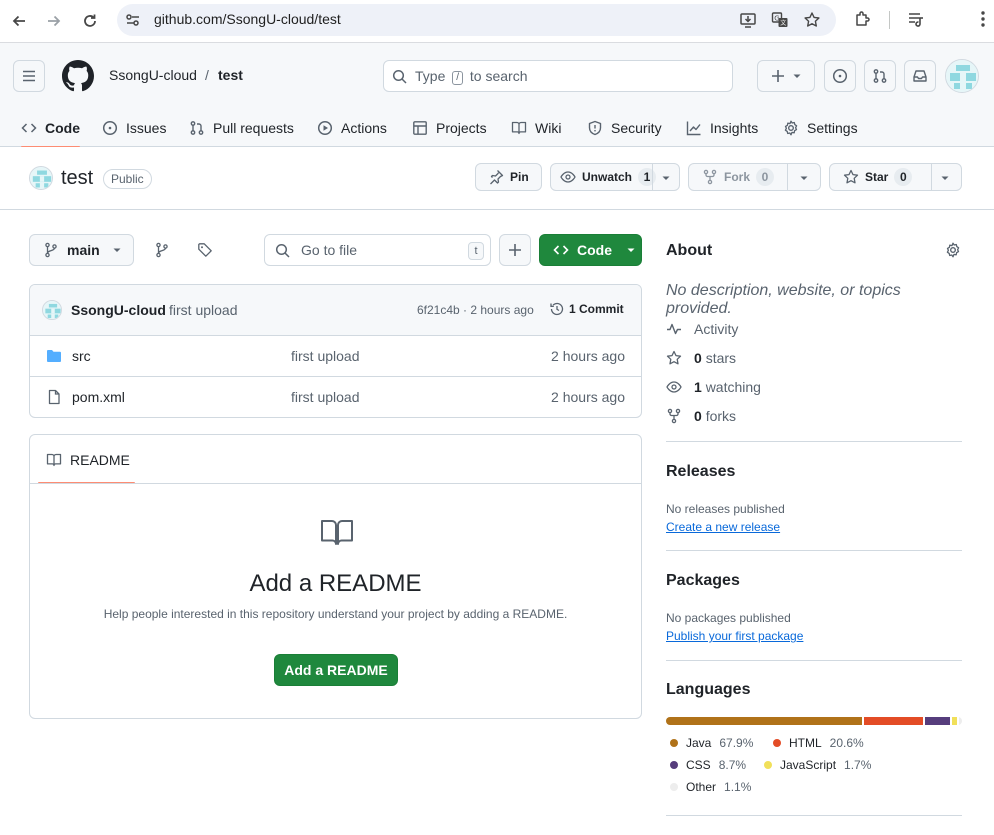  What do you see at coordinates (52, 310) in the screenshot?
I see `commit-author-avatar` at bounding box center [52, 310].